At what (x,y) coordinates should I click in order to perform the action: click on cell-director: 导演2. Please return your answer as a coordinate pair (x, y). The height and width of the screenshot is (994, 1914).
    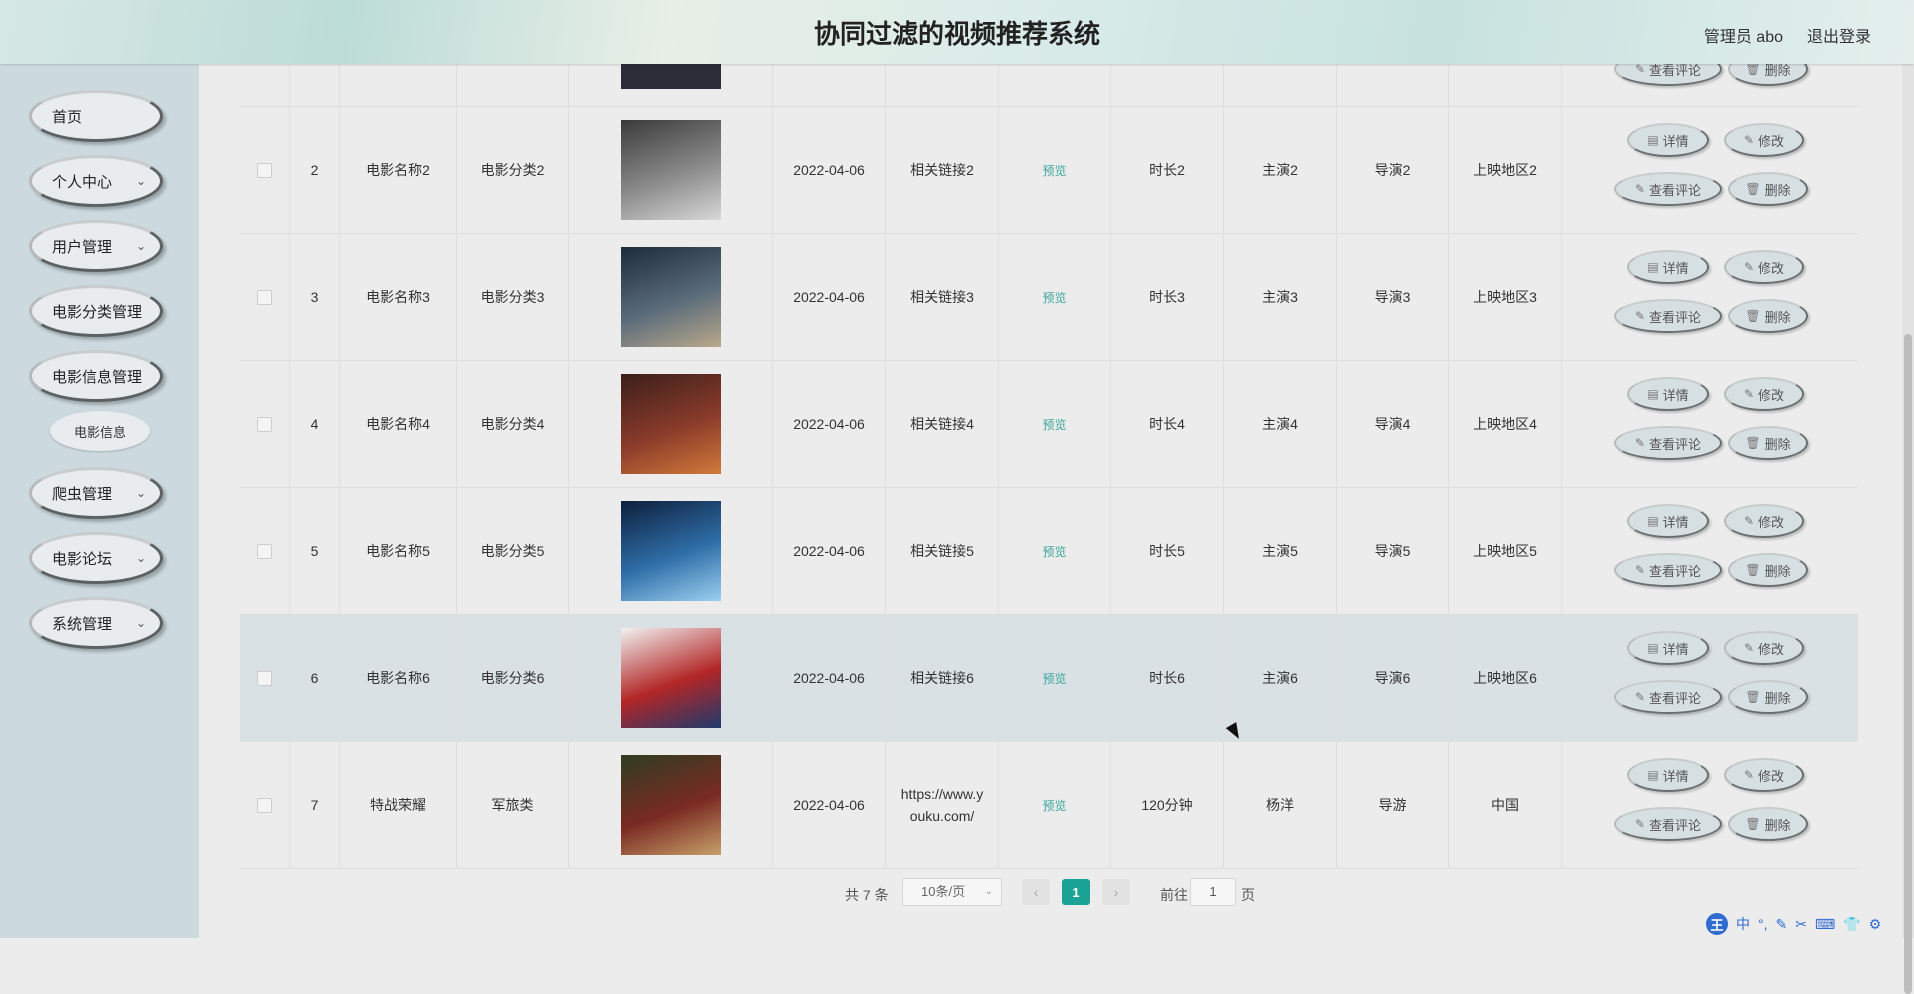
    Looking at the image, I should click on (1393, 170).